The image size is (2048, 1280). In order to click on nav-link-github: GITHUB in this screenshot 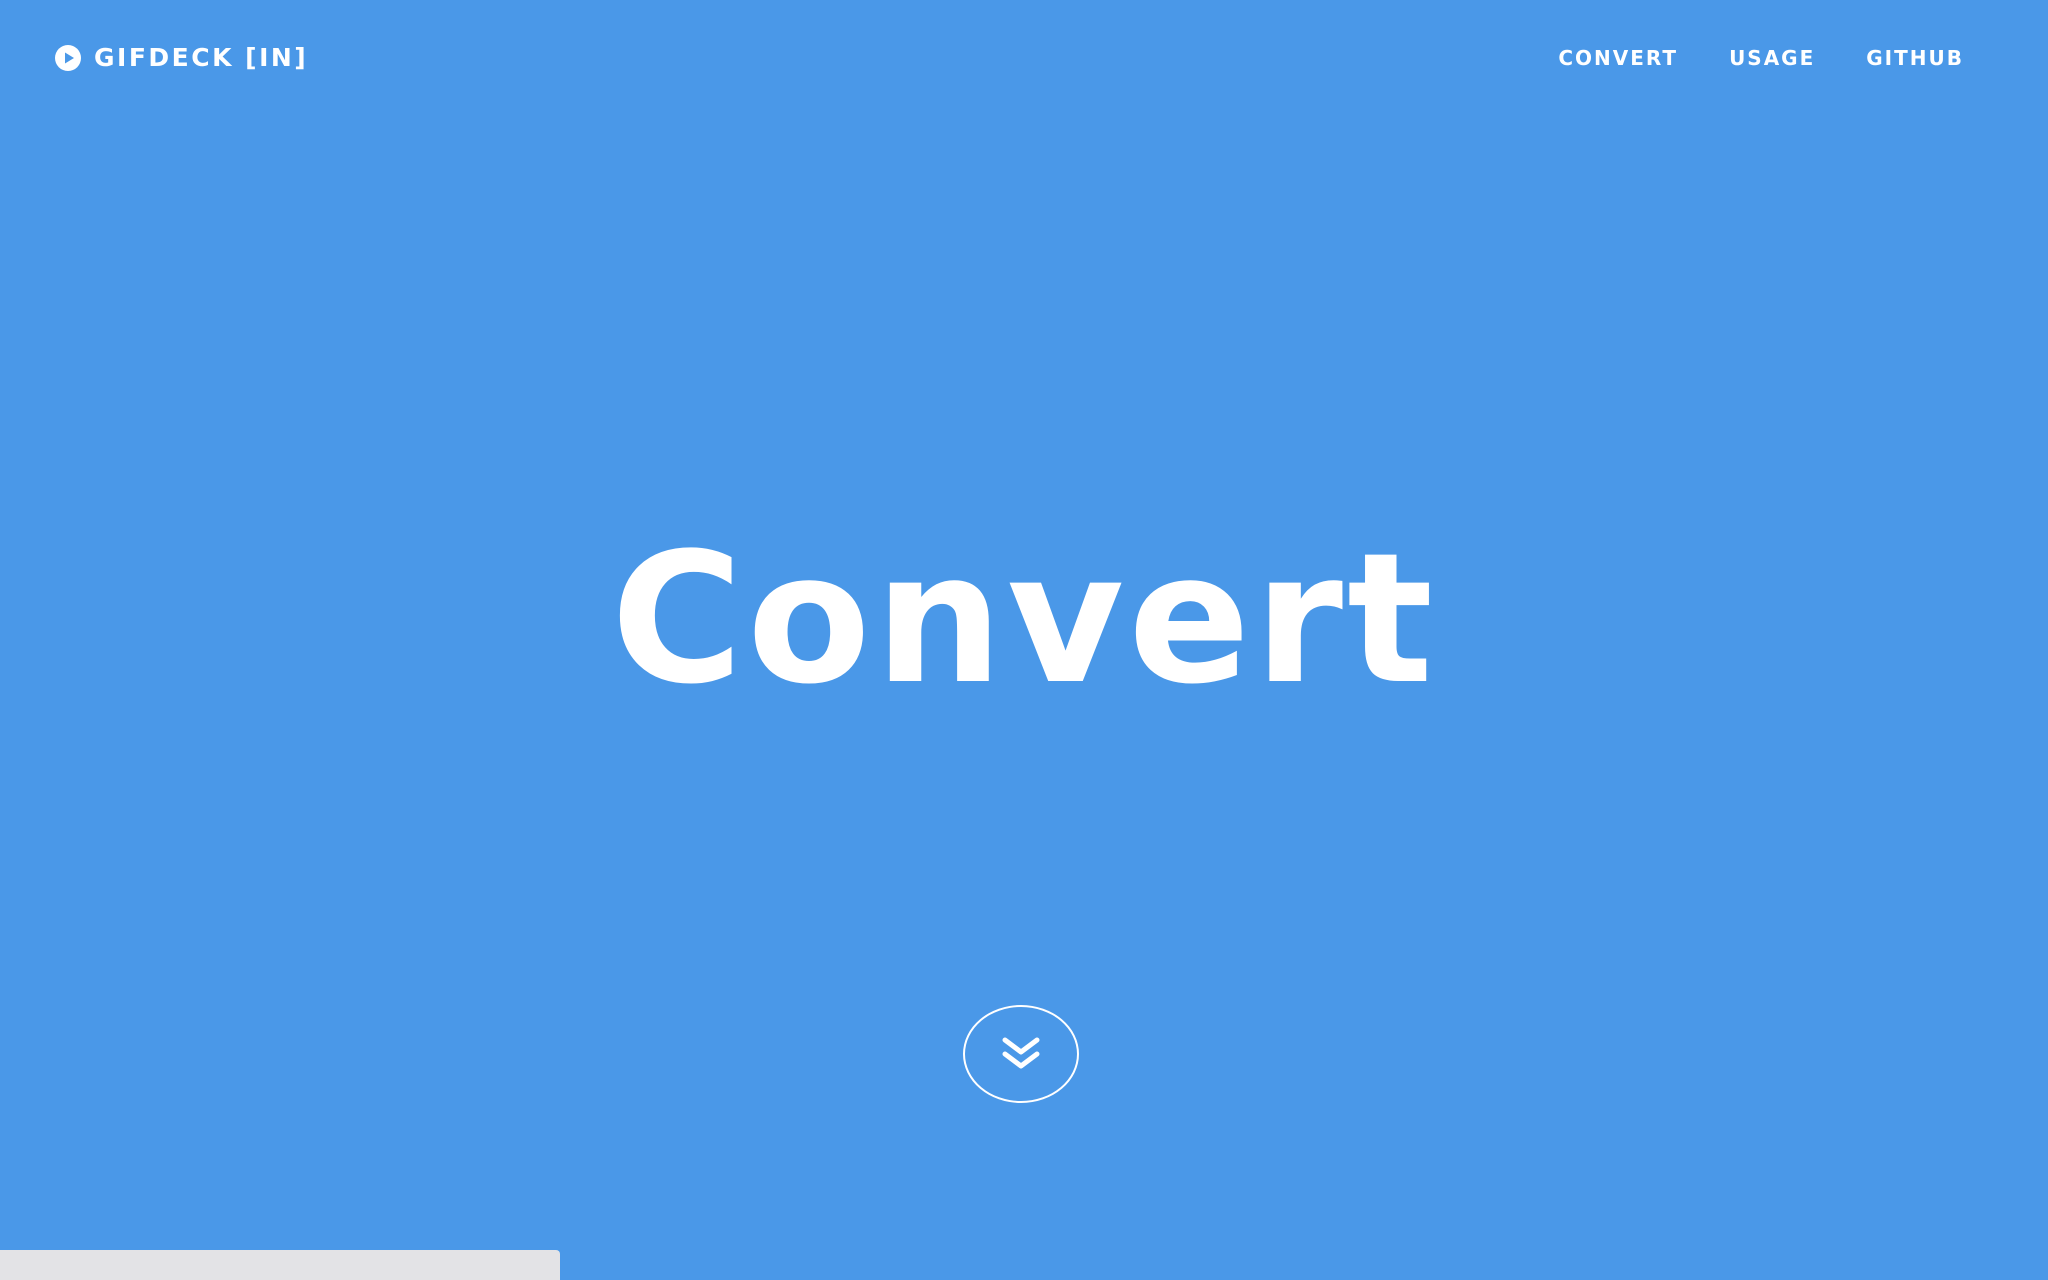, I will do `click(1915, 58)`.